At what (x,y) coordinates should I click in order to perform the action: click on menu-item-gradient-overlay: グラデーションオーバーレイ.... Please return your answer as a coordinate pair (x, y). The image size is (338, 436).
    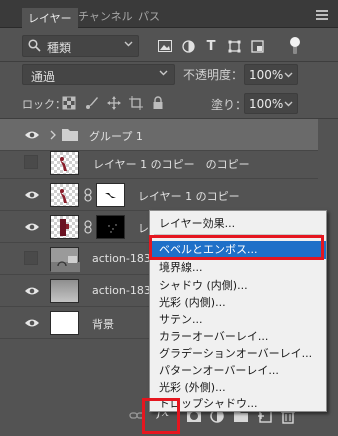
    Looking at the image, I should click on (238, 354).